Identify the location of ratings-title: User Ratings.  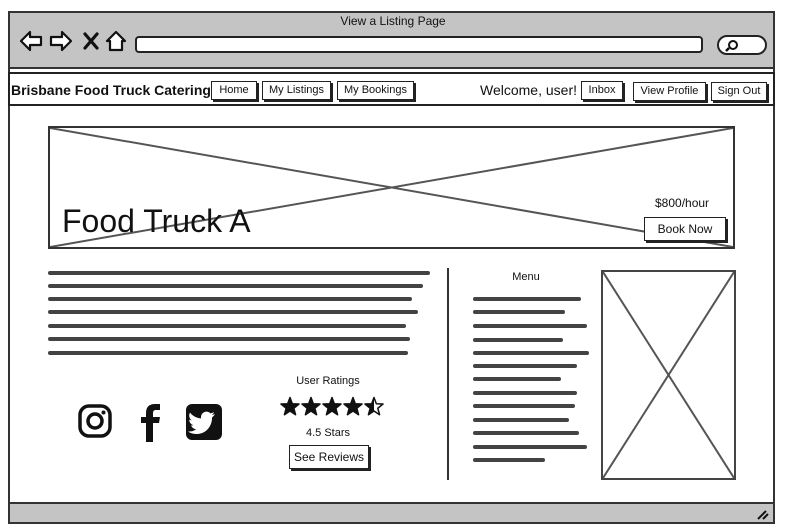
(328, 381).